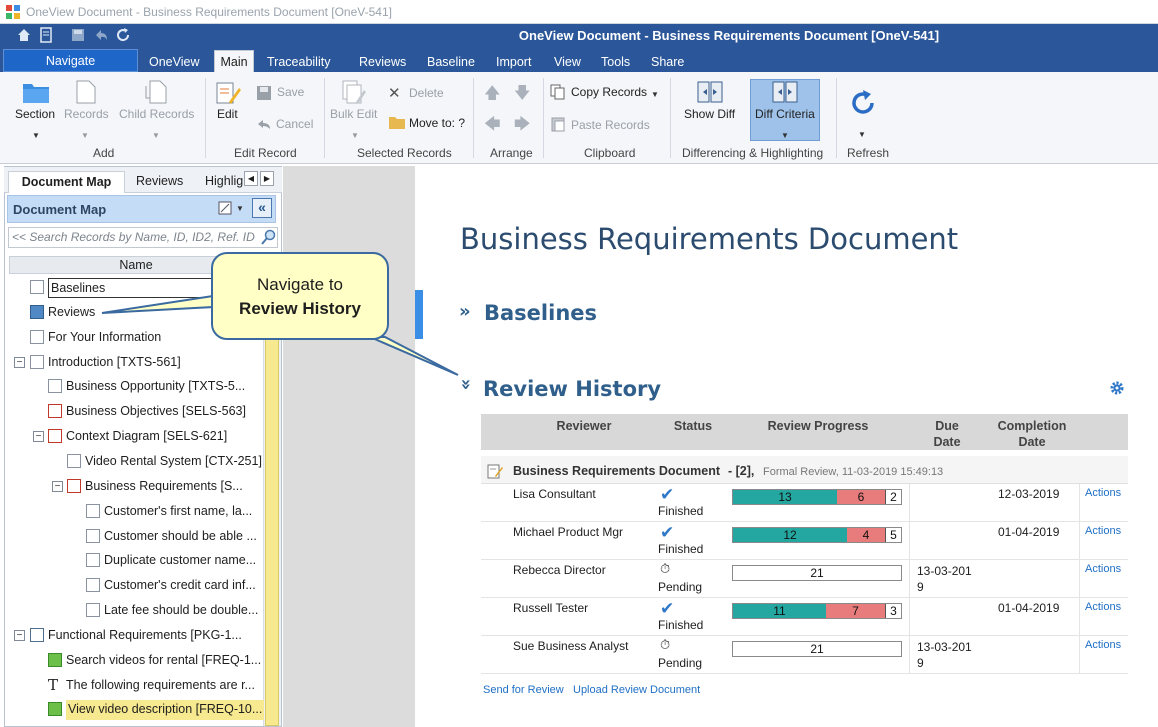  Describe the element at coordinates (636, 690) in the screenshot. I see `upload-review-link: Upload Review Document` at that location.